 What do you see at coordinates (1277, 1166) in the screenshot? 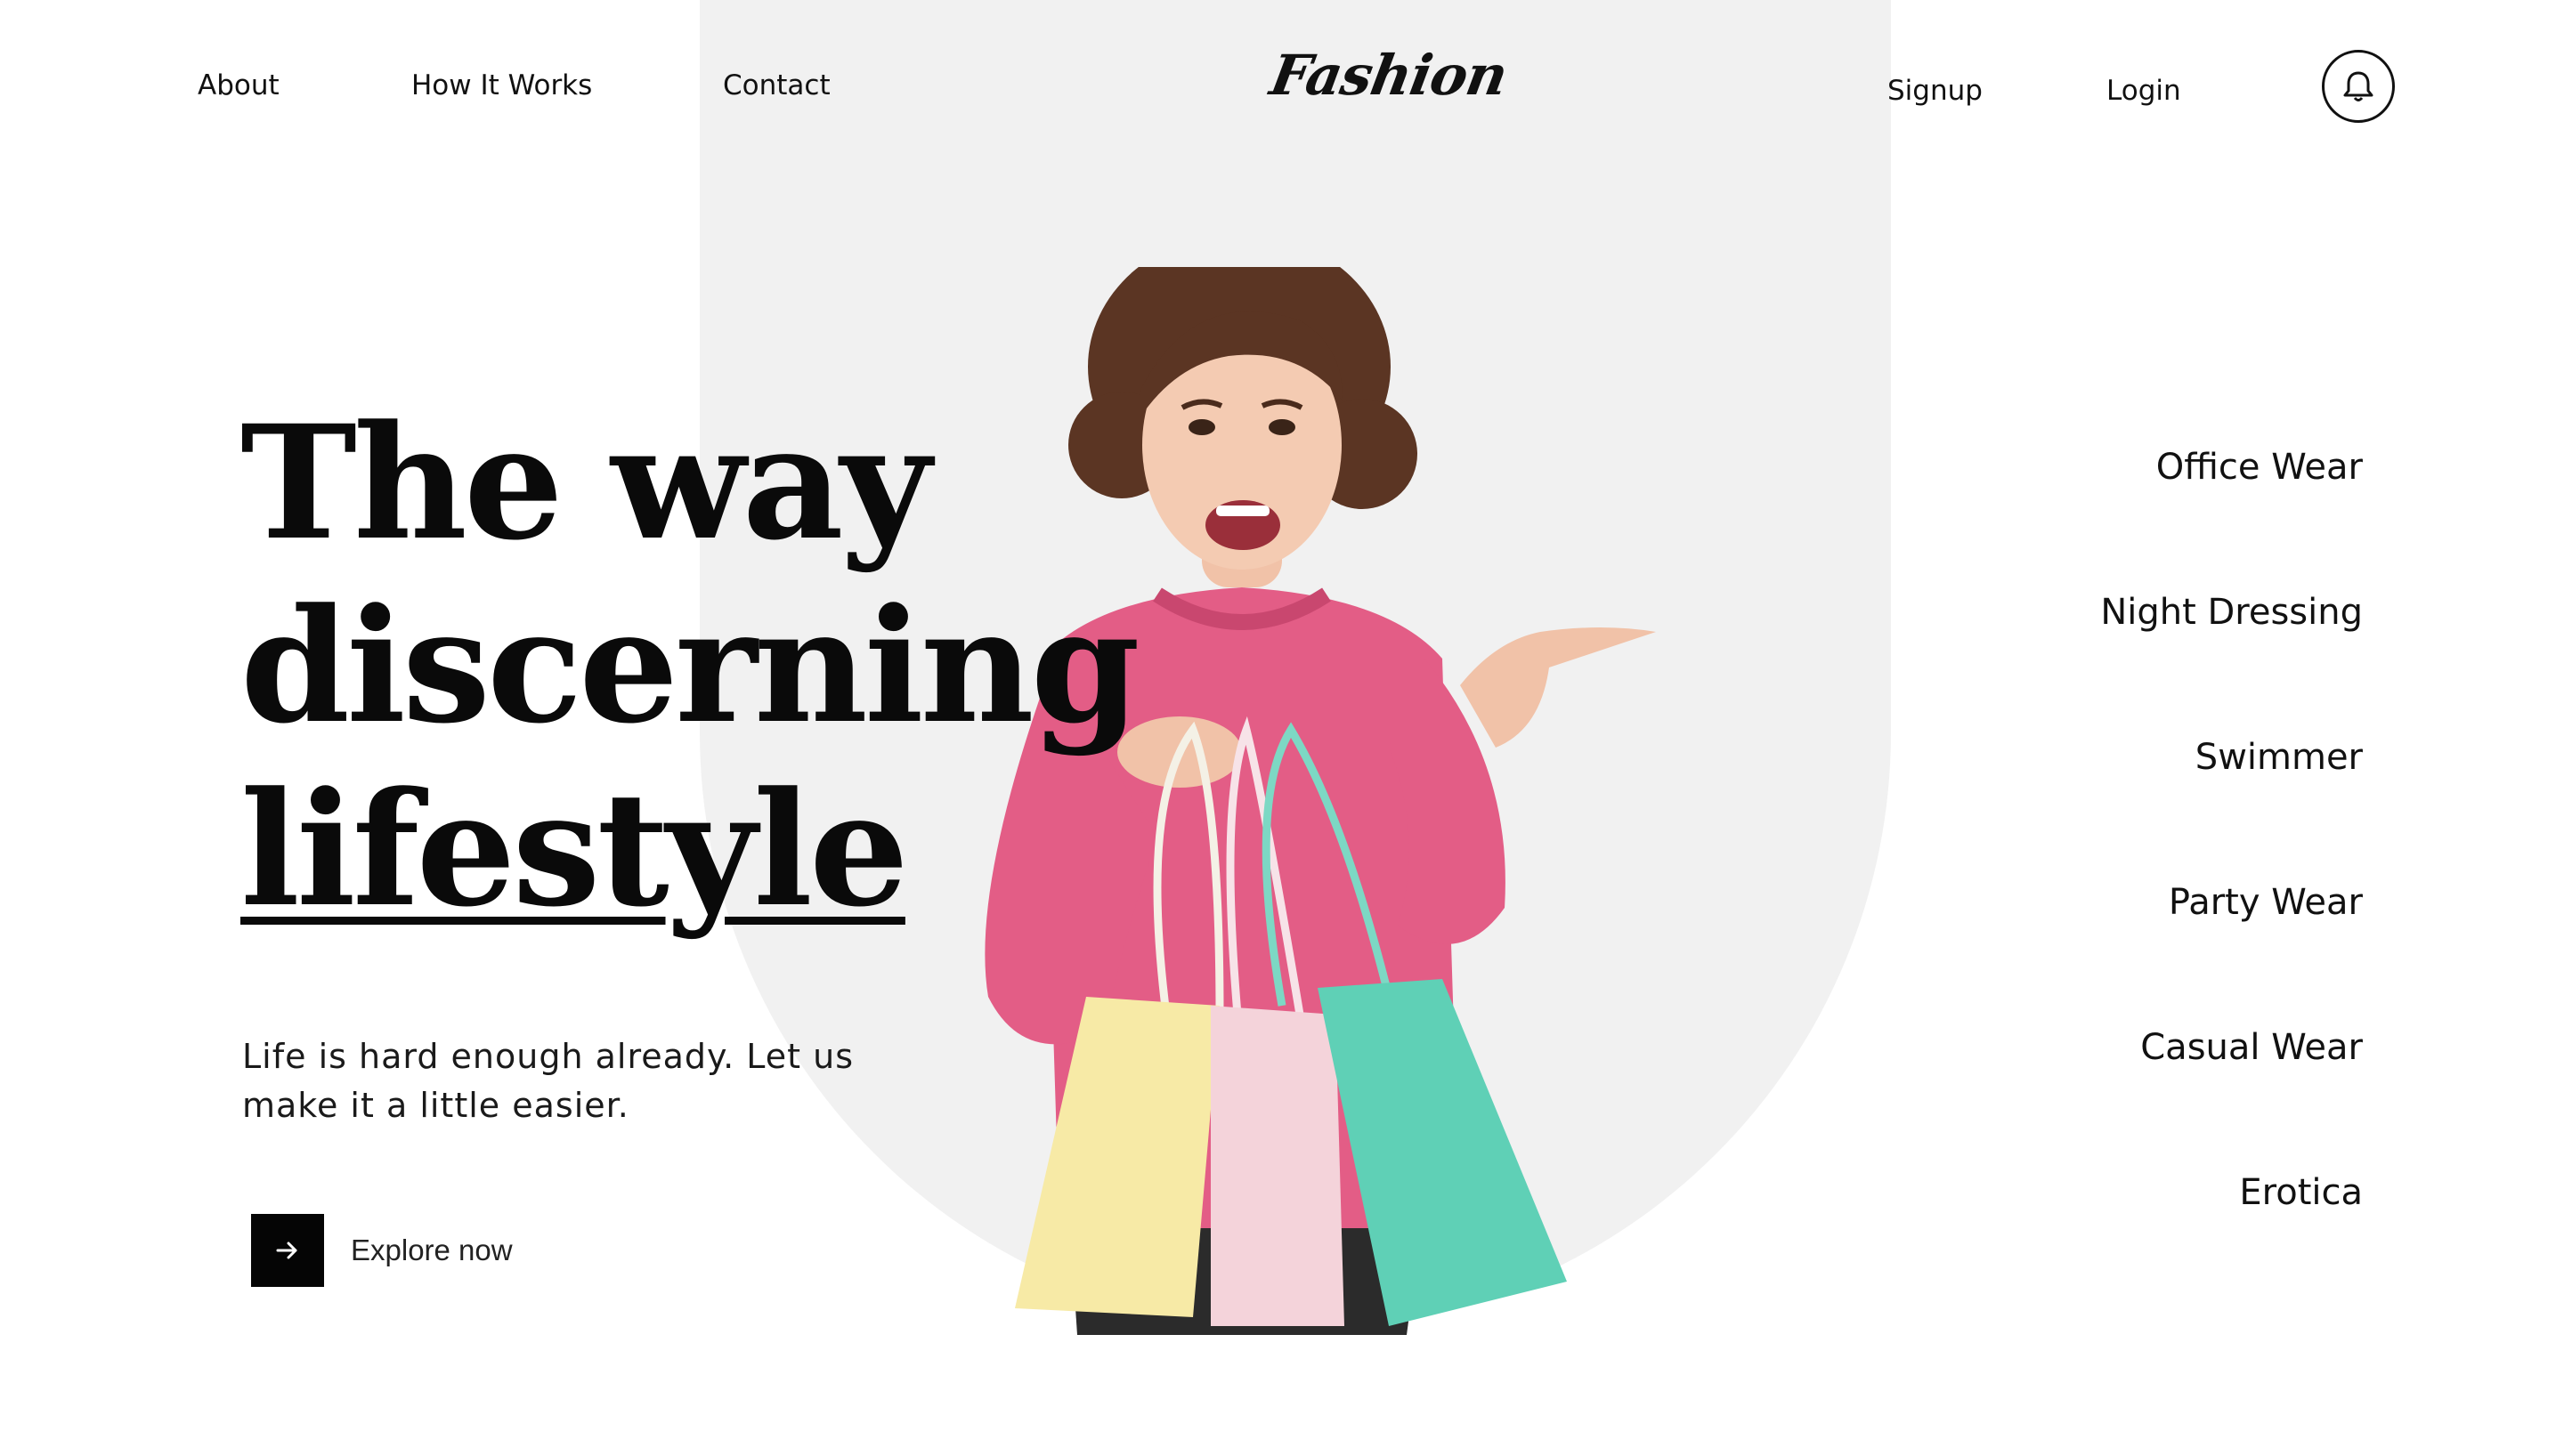
I see `shopping-bag-pink` at bounding box center [1277, 1166].